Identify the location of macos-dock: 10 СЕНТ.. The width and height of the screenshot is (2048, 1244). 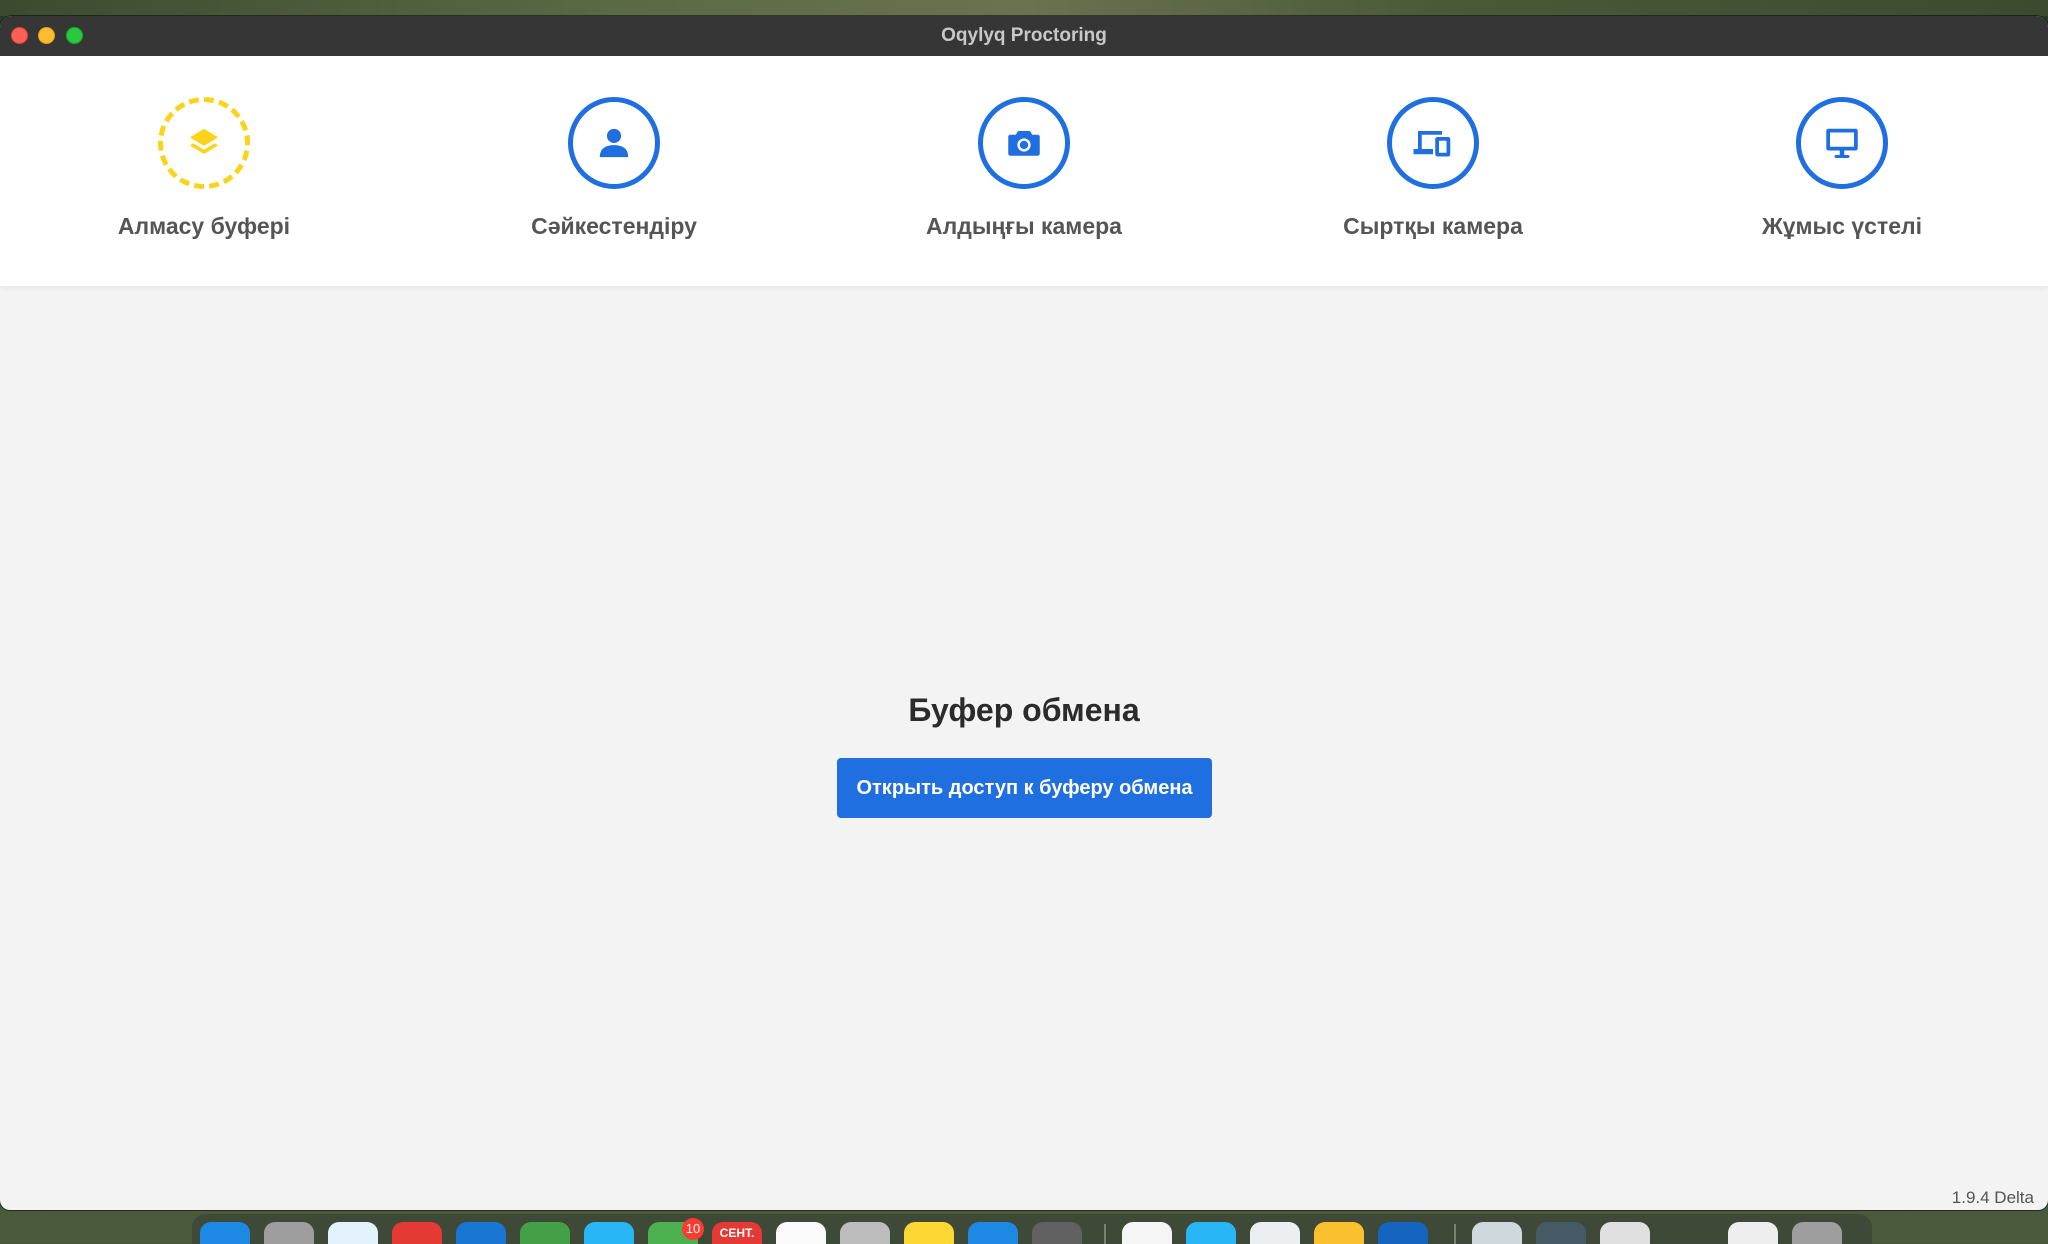
(1032, 1229).